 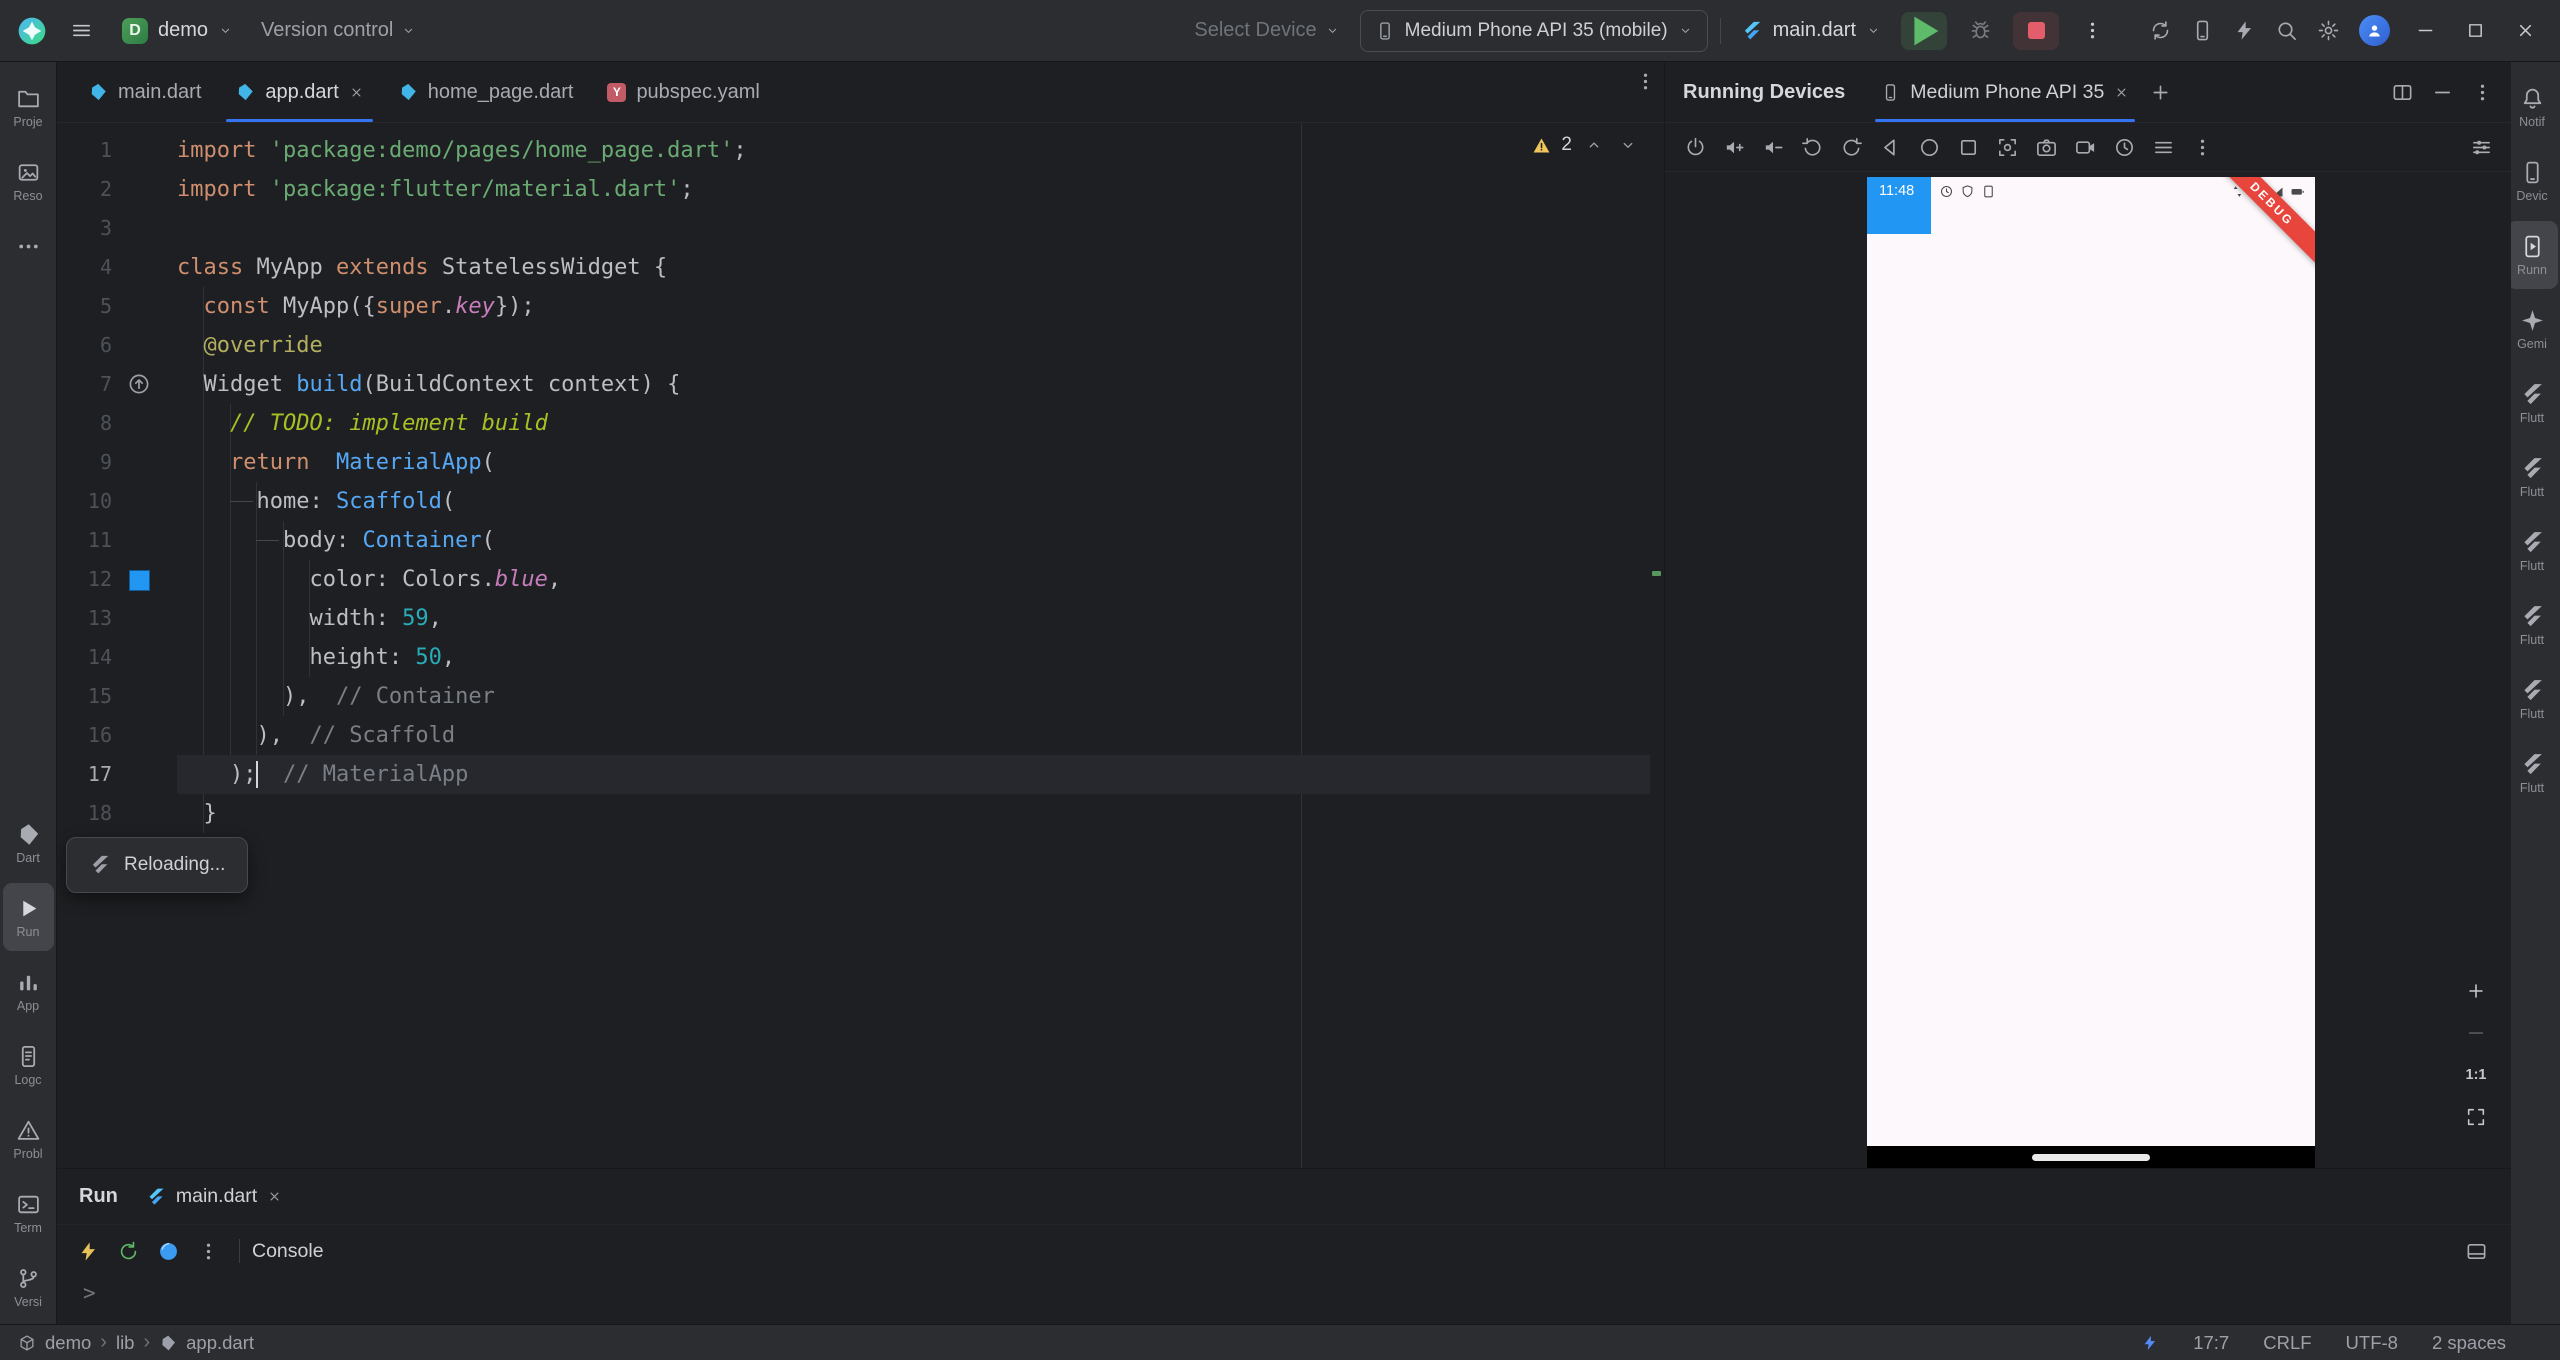 What do you see at coordinates (913, 813) in the screenshot?
I see `code-line: }` at bounding box center [913, 813].